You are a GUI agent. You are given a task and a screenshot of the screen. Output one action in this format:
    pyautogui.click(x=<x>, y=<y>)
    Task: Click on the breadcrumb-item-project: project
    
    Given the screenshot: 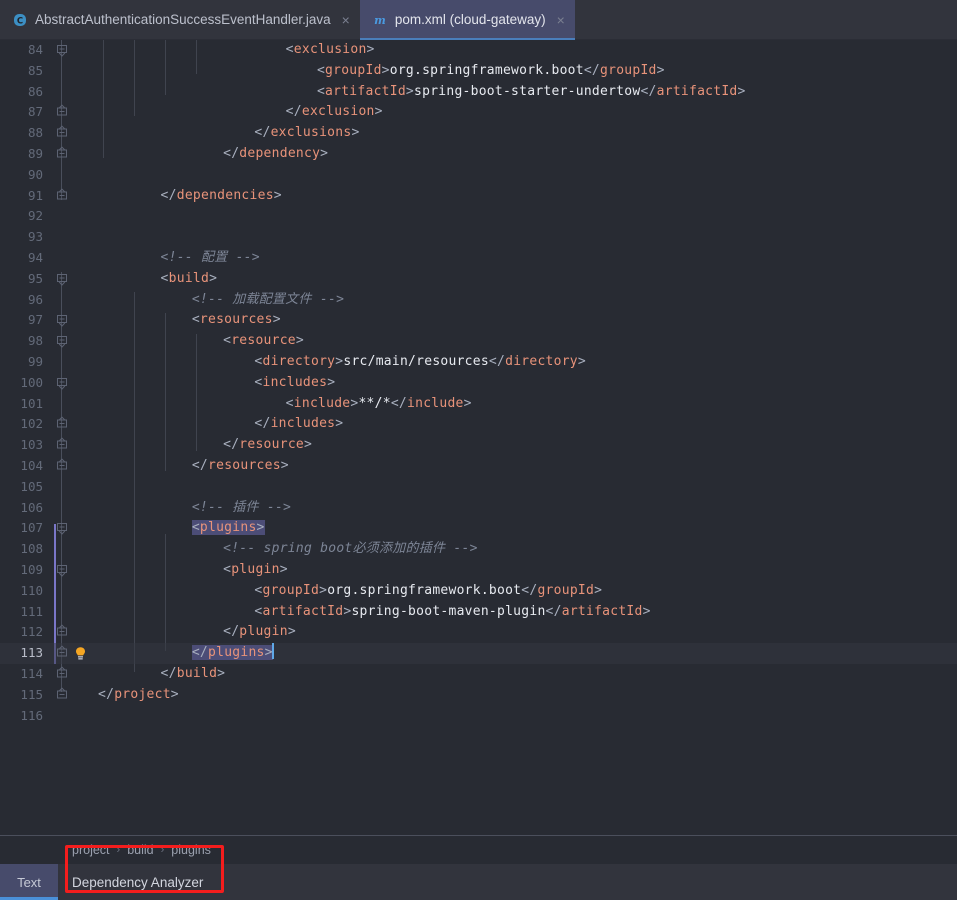 What is the action you would take?
    pyautogui.click(x=91, y=850)
    